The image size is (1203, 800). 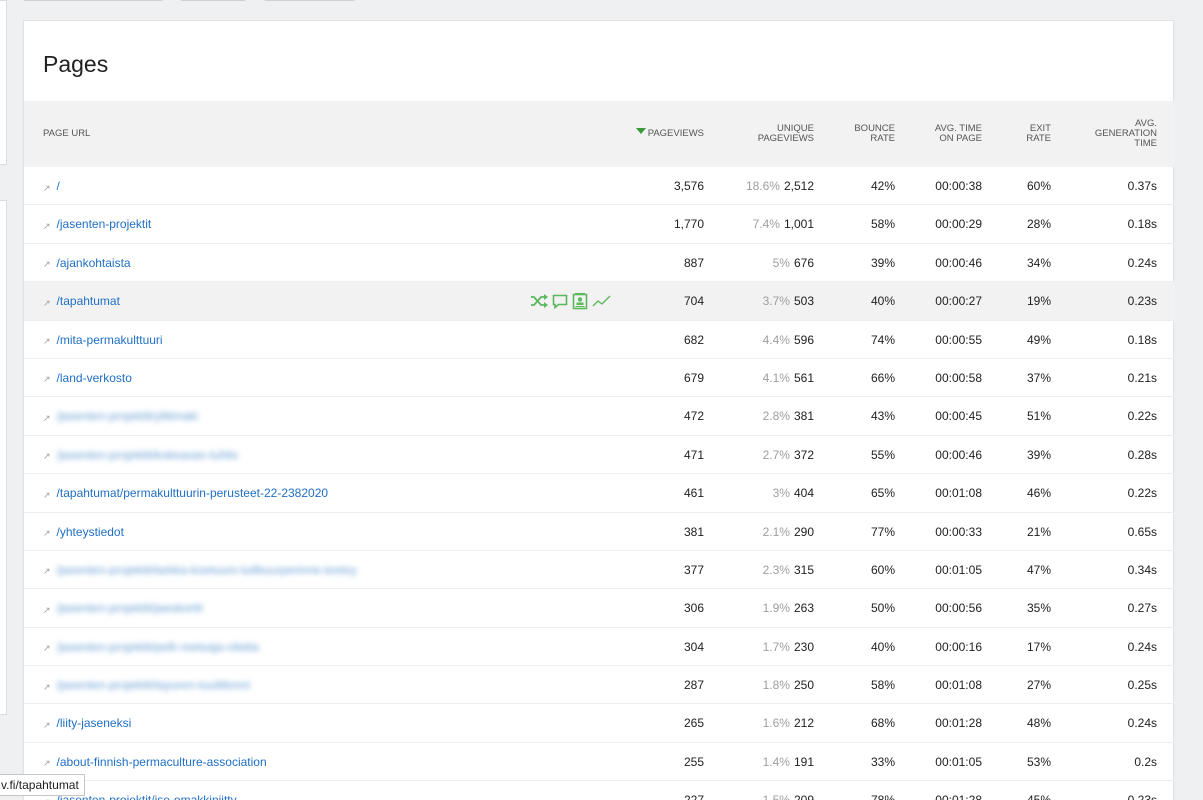 What do you see at coordinates (110, 340) in the screenshot?
I see `page-url-link: /mita-permakulttuuri` at bounding box center [110, 340].